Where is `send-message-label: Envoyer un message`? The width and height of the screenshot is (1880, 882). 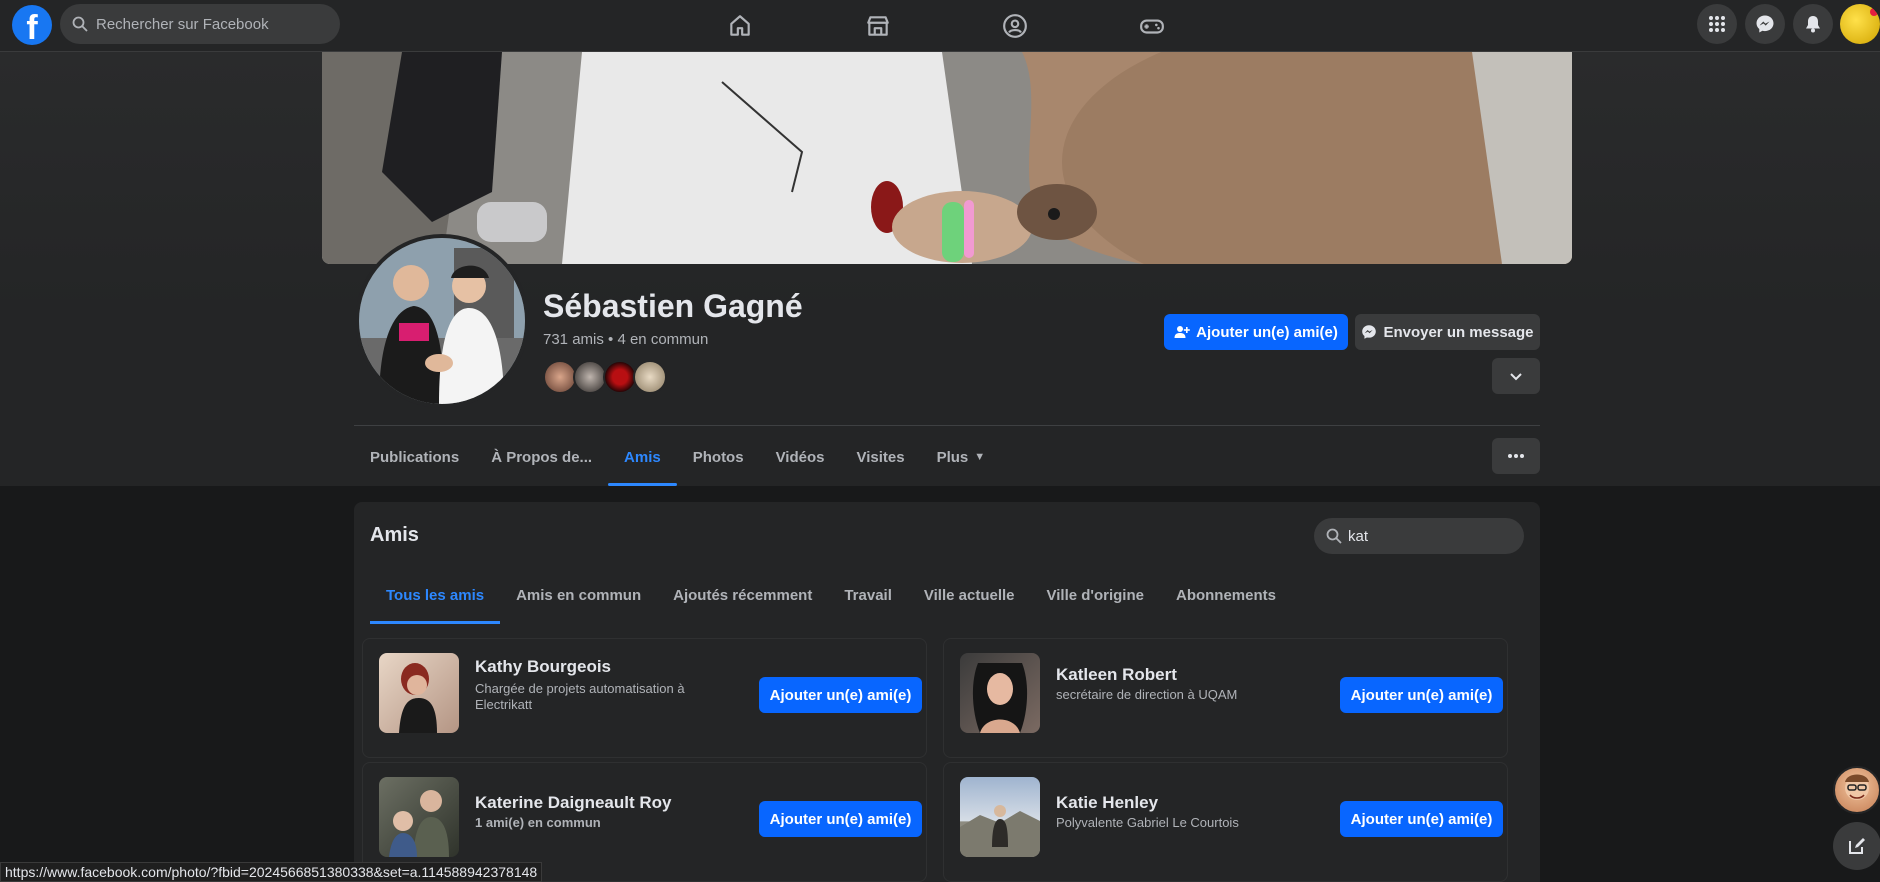 send-message-label: Envoyer un message is located at coordinates (1458, 332).